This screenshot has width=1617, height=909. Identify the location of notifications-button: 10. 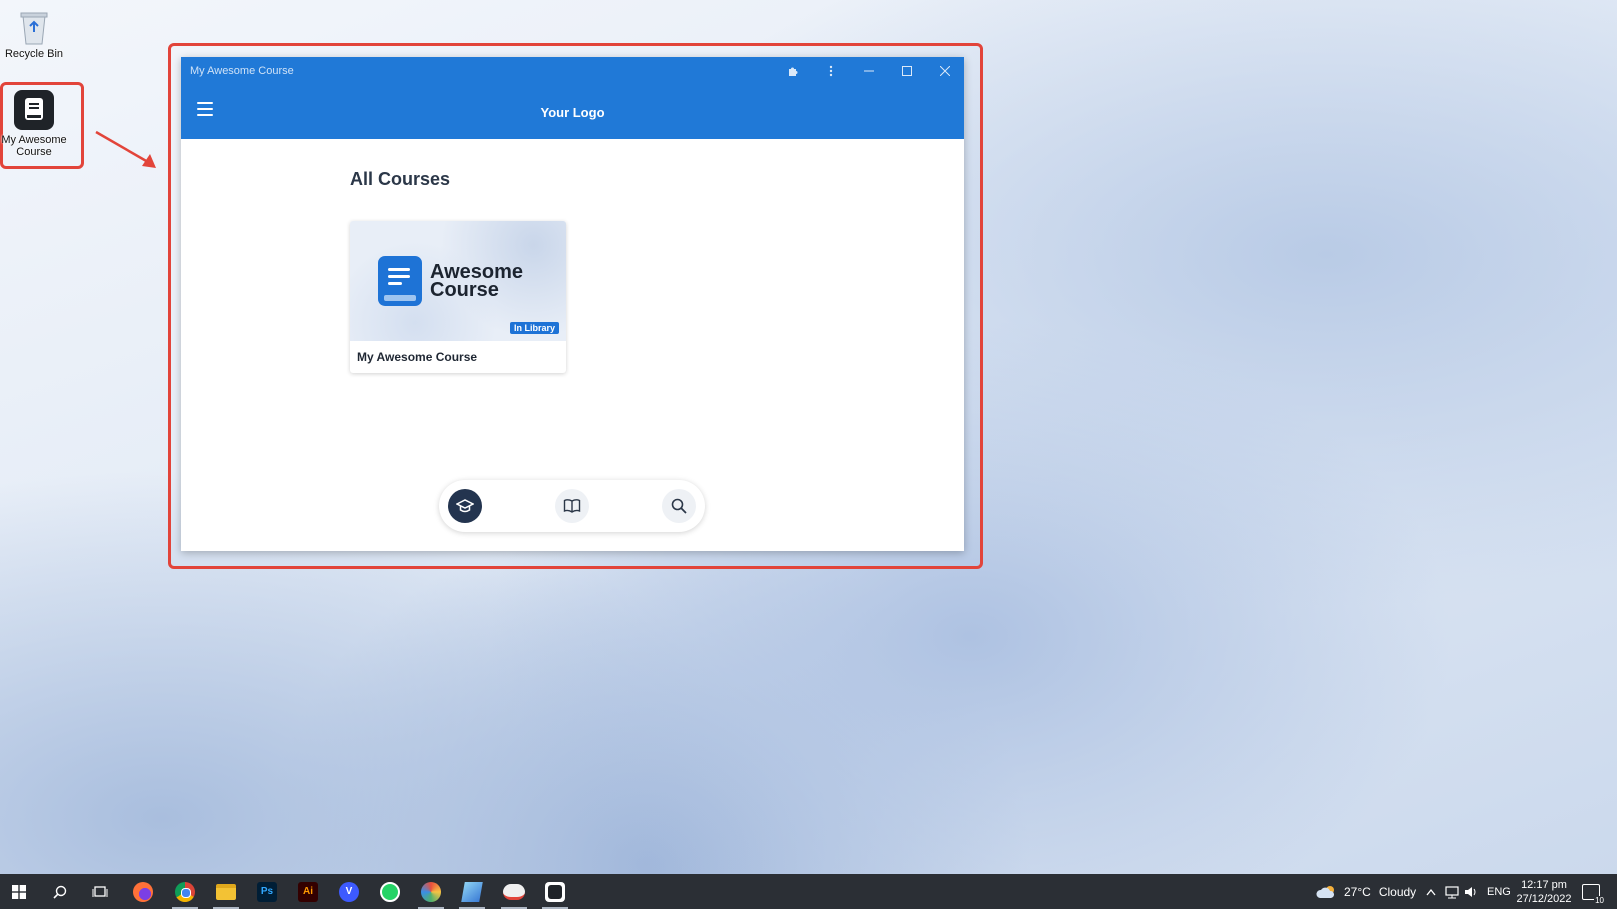
(1593, 891).